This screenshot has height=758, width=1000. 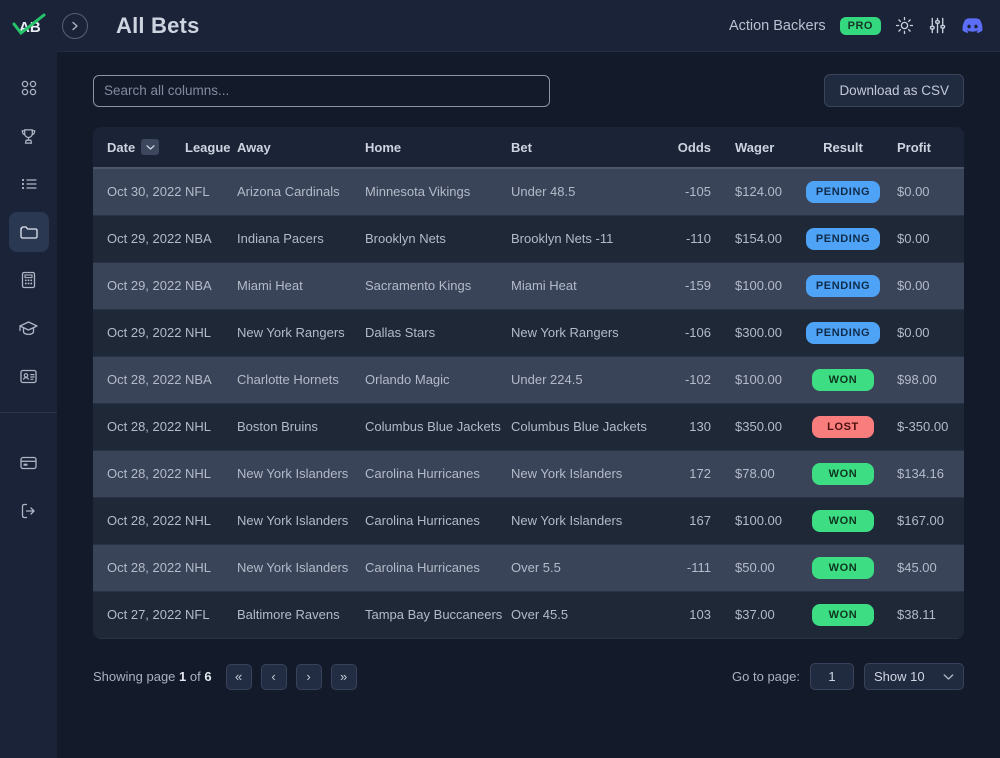 I want to click on page-size-label: Show 10, so click(x=899, y=676).